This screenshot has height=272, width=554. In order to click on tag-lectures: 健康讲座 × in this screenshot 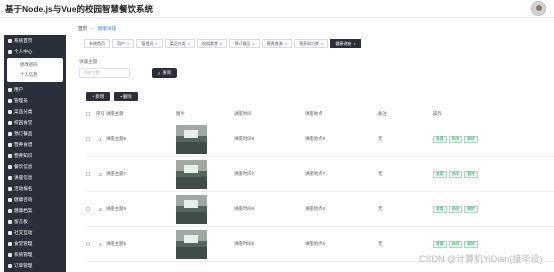, I will do `click(345, 43)`.